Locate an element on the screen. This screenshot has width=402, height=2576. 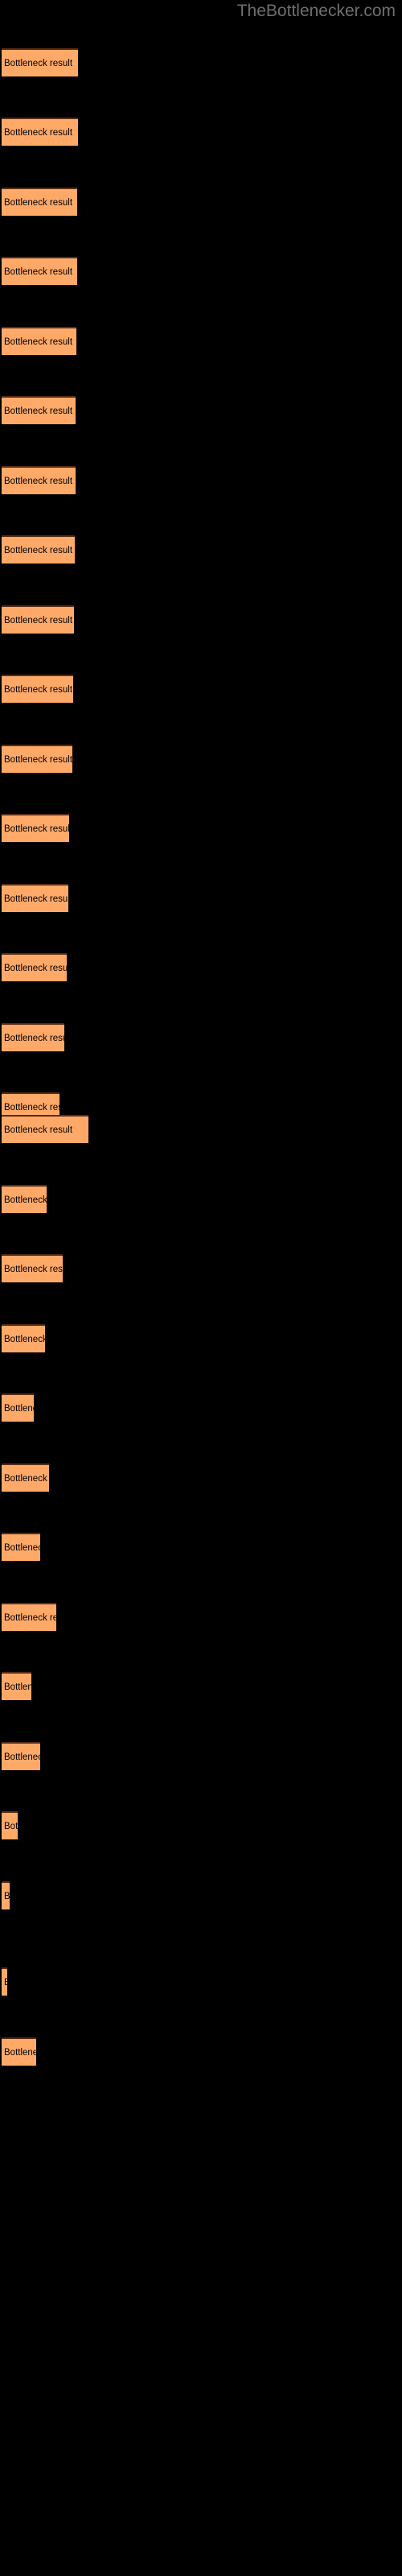
bar-10: Bottleneck result is located at coordinates (37, 759).